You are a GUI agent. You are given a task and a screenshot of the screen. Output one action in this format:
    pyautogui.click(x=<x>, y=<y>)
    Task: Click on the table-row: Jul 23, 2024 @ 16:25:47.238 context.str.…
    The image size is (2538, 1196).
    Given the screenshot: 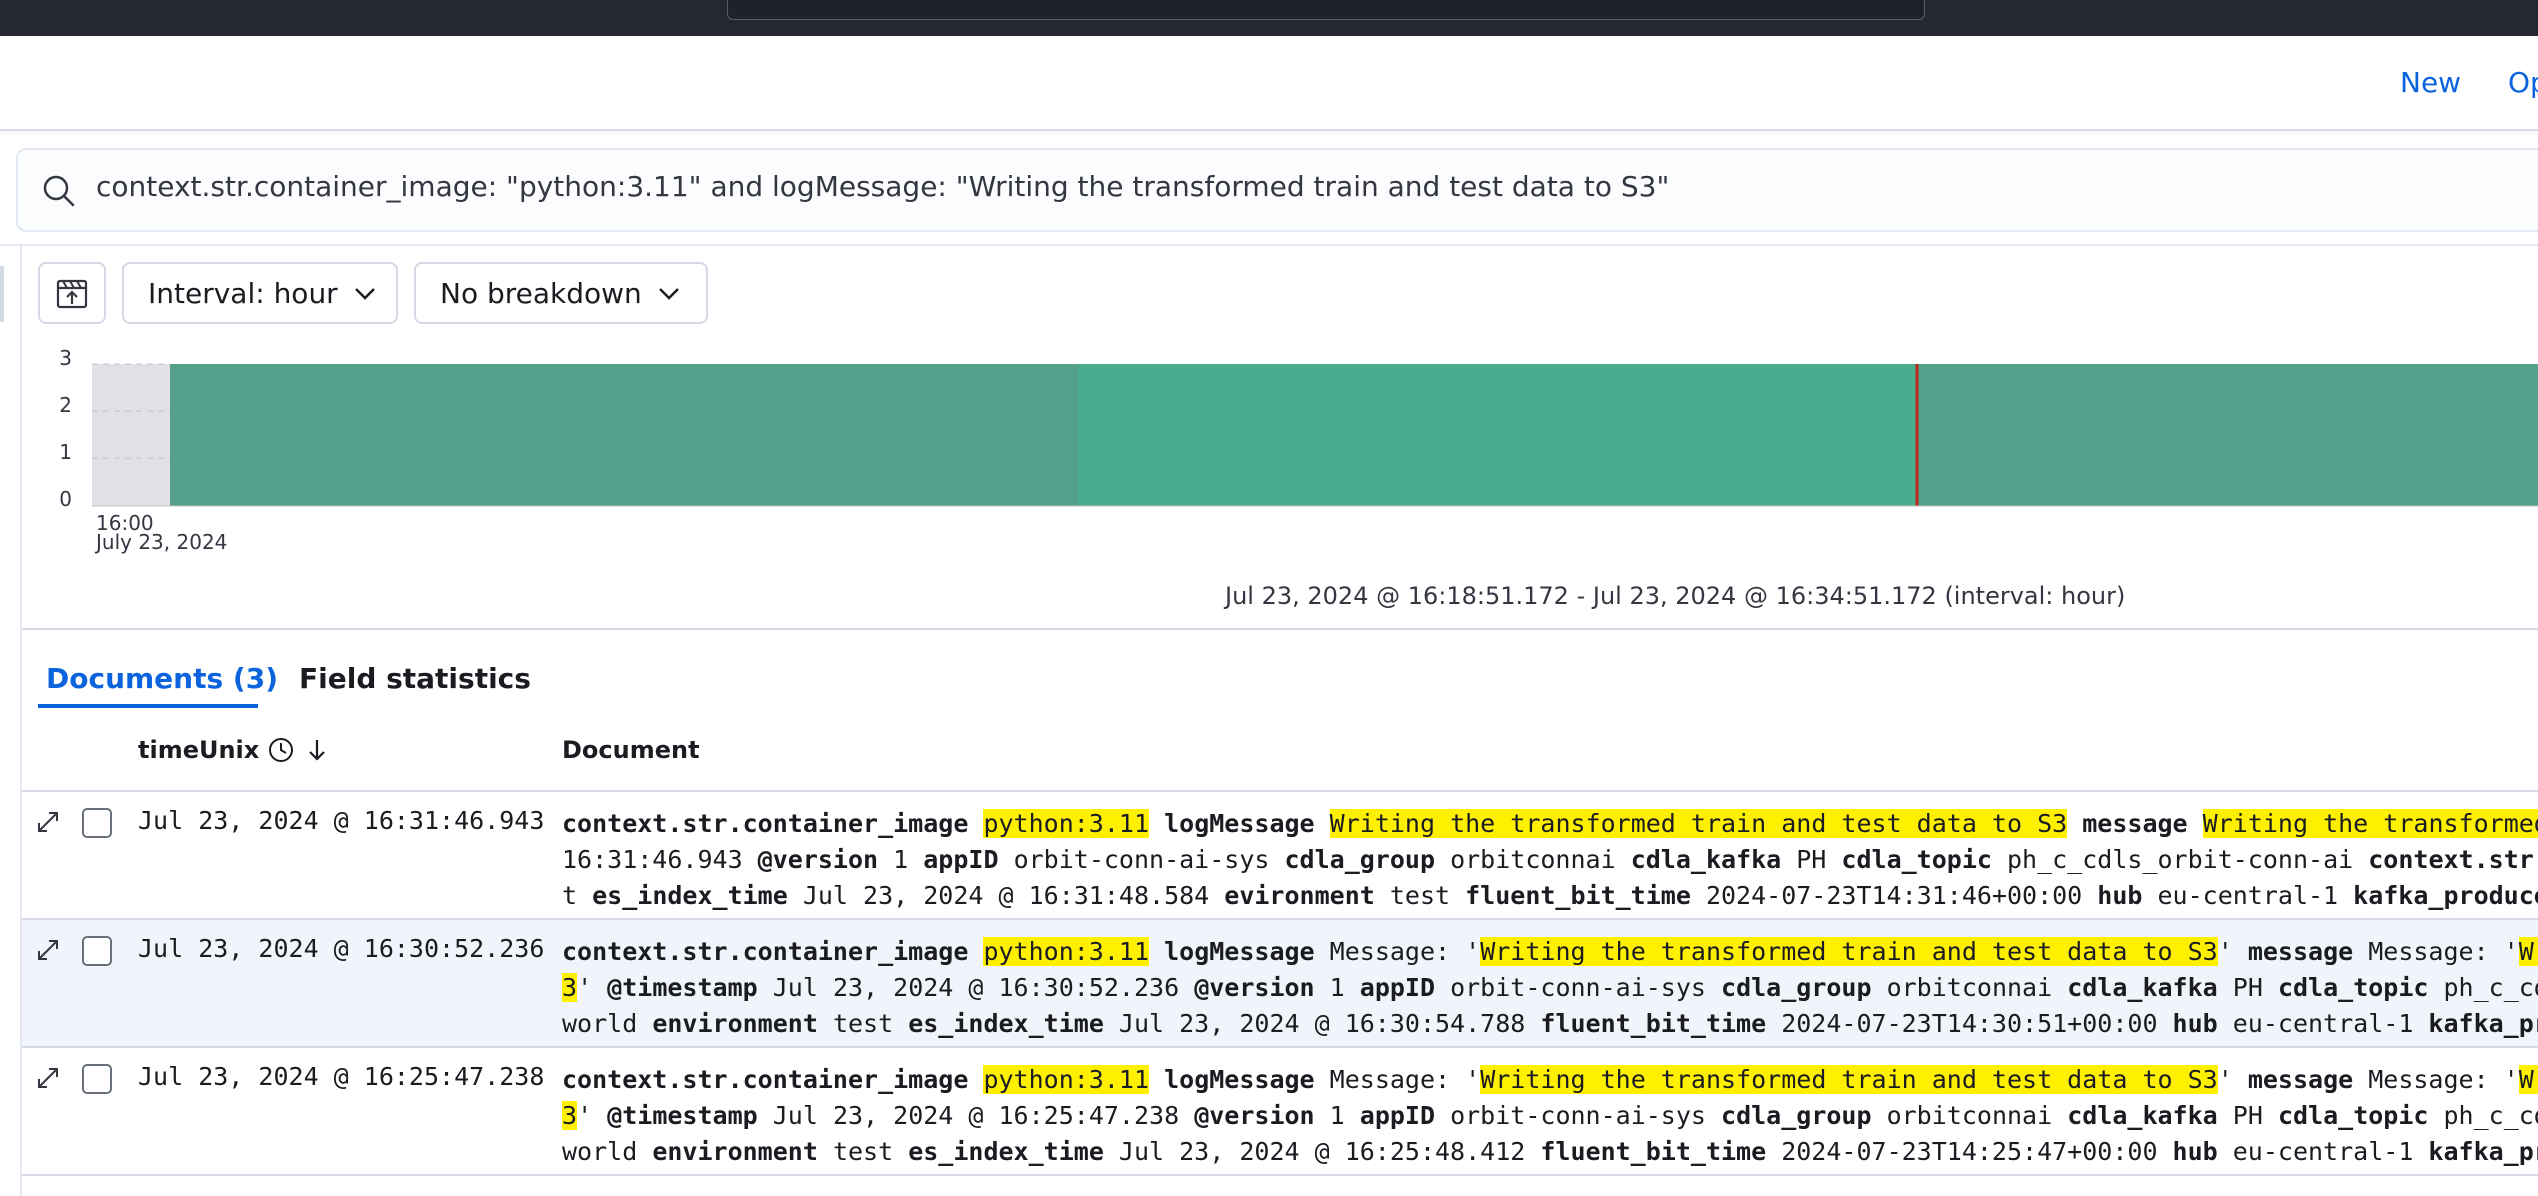 What is the action you would take?
    pyautogui.click(x=1280, y=1112)
    